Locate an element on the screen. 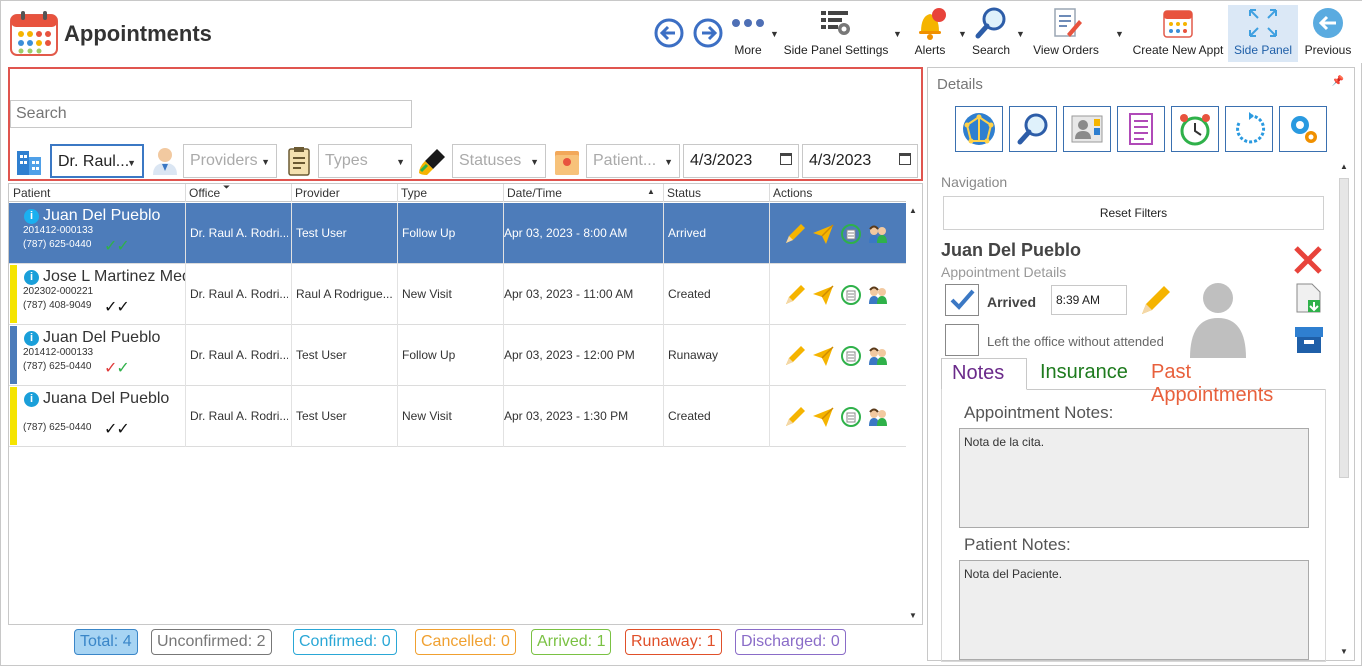 The image size is (1362, 666). arrived-time-input: 8:39 AM is located at coordinates (1089, 300).